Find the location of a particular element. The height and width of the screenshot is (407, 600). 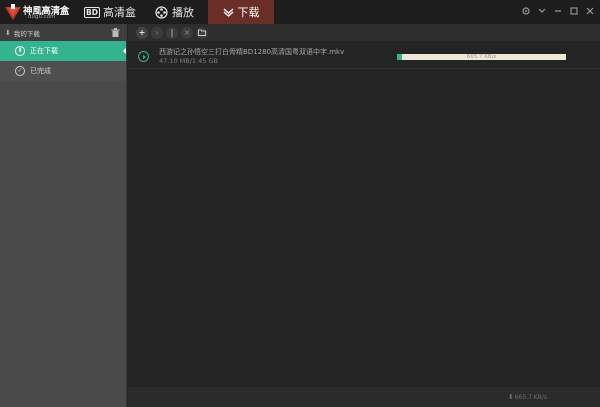

tab-play: 播放 is located at coordinates (174, 12).